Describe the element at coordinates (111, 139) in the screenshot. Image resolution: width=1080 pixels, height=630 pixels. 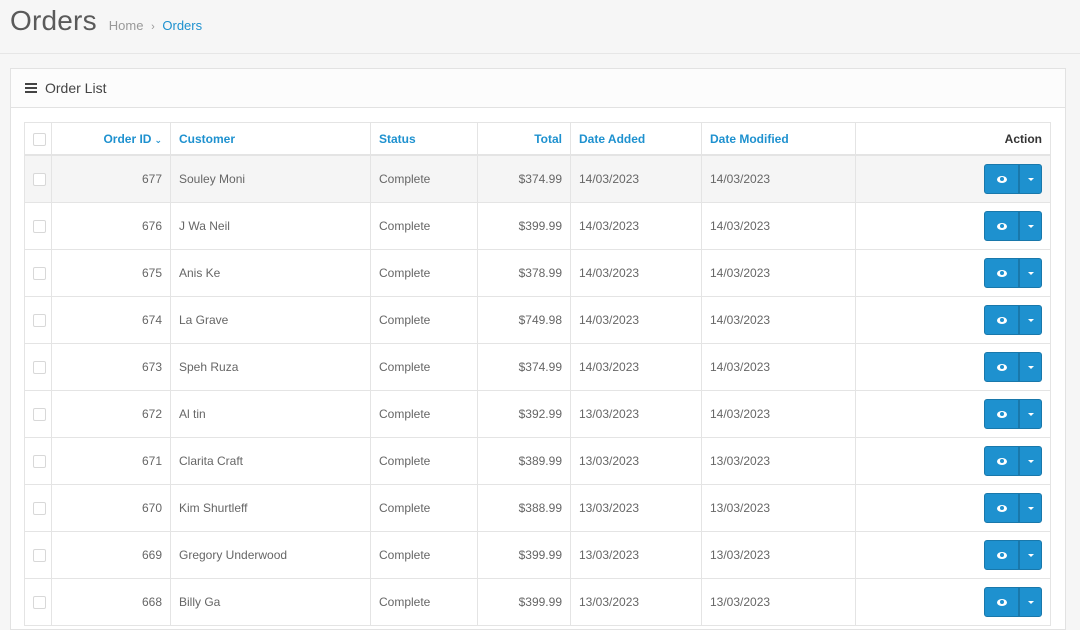
I see `column-header-order-id: Order ID ⌄` at that location.